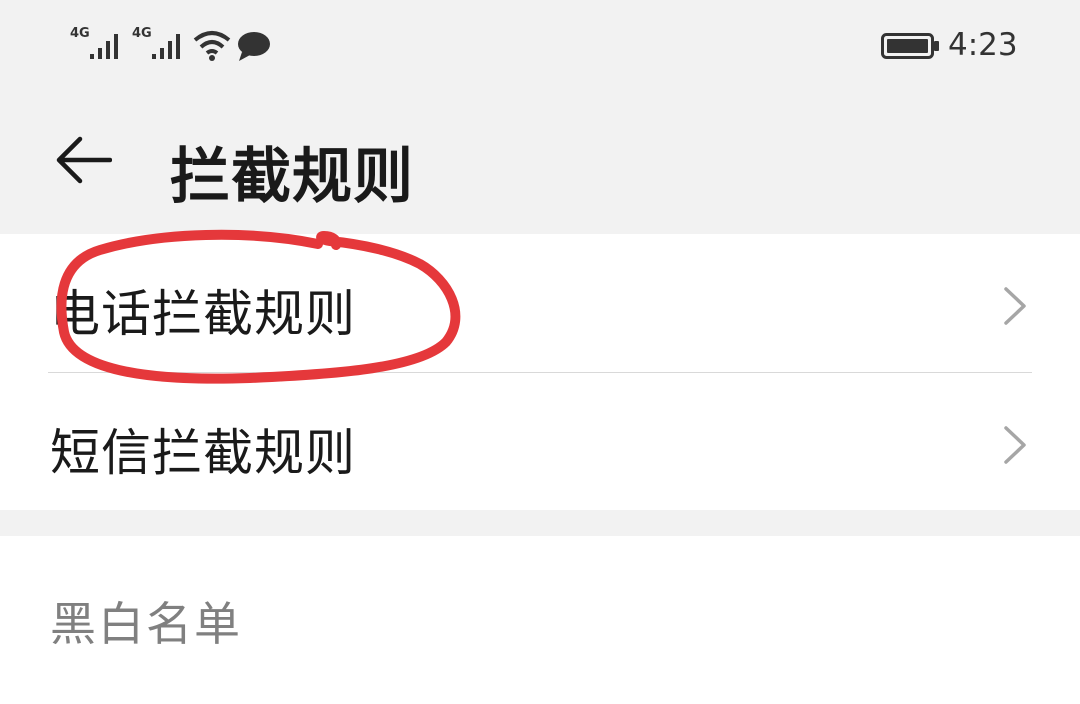  Describe the element at coordinates (983, 45) in the screenshot. I see `status-time: 4:23` at that location.